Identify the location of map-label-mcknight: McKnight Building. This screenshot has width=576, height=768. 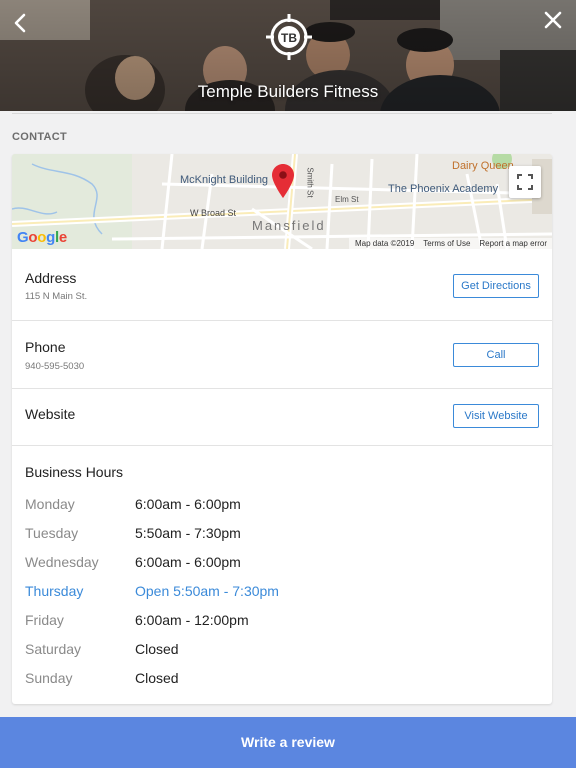
(224, 180).